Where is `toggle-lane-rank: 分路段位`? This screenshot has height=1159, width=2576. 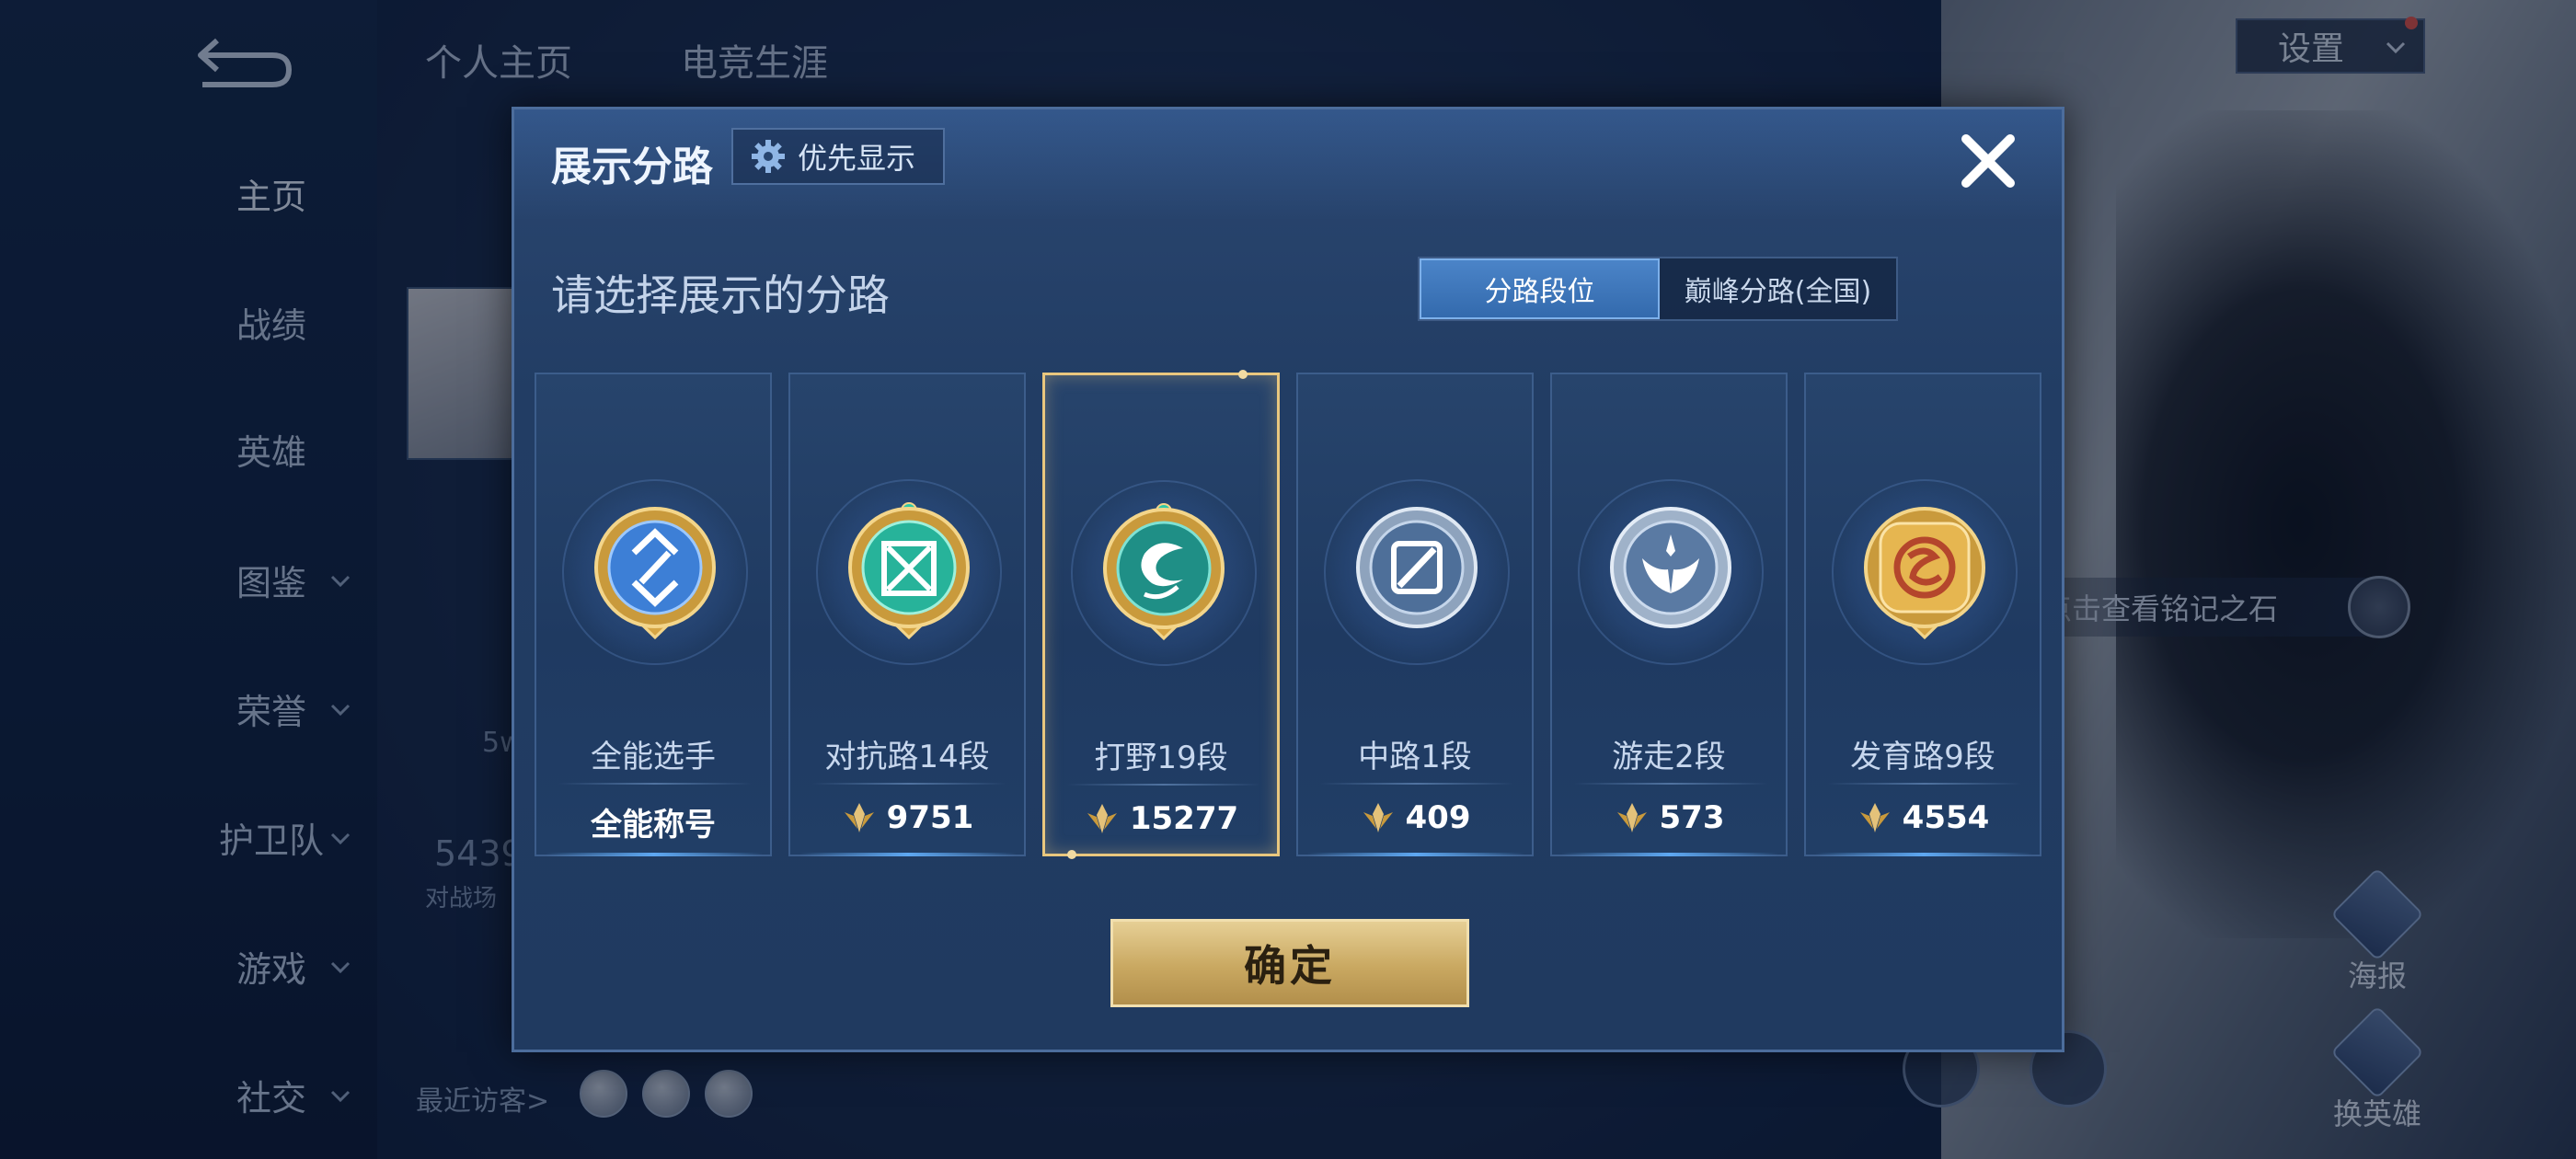
toggle-lane-rank: 分路段位 is located at coordinates (1540, 288).